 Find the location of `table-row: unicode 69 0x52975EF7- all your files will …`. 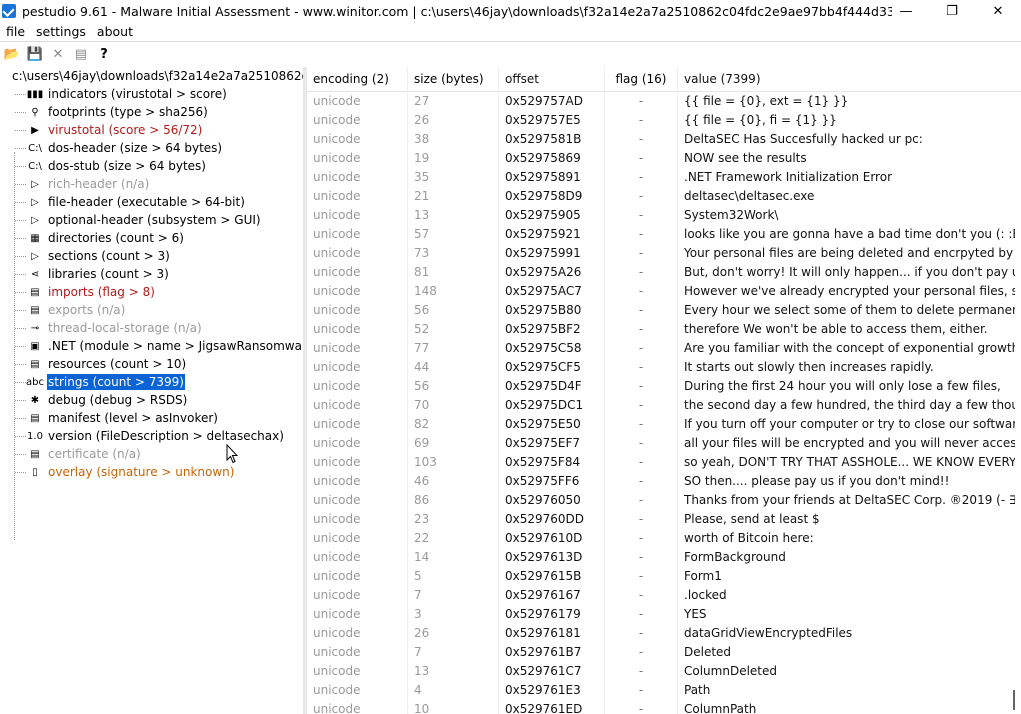

table-row: unicode 69 0x52975EF7- all your files will … is located at coordinates (664, 443).